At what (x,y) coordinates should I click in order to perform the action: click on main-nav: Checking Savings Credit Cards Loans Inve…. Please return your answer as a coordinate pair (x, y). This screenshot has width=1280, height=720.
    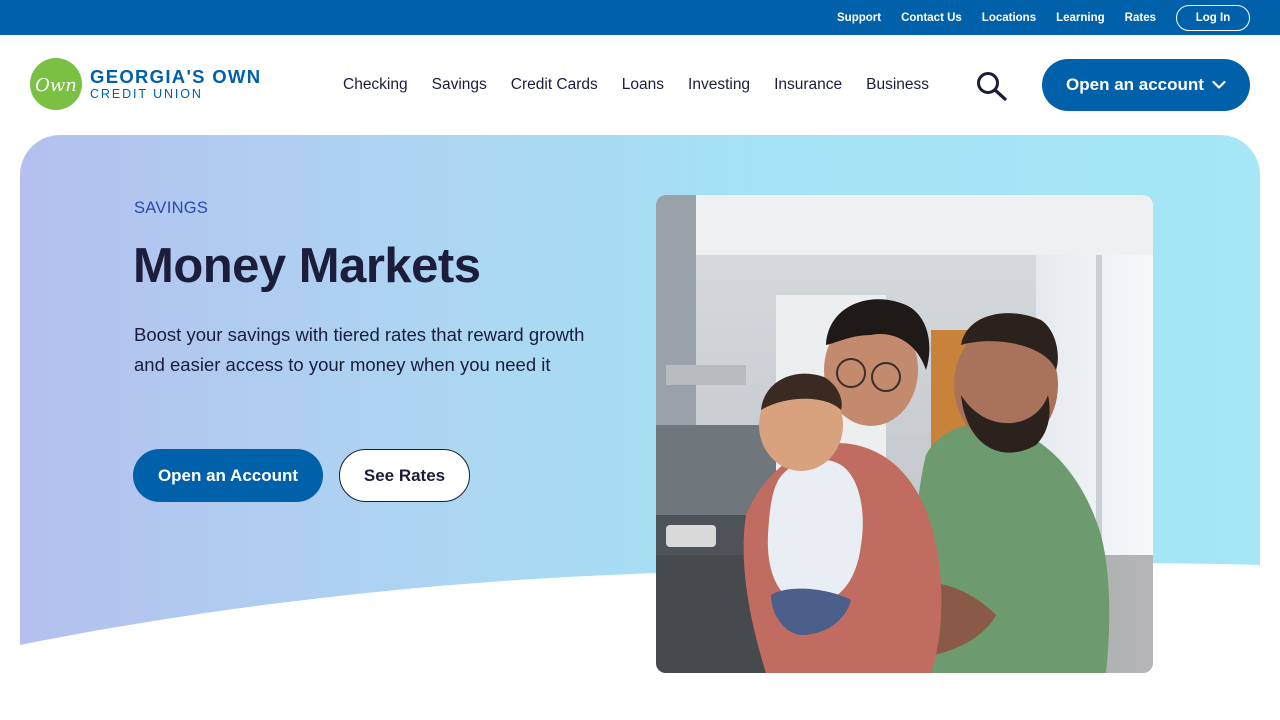
    Looking at the image, I should click on (636, 85).